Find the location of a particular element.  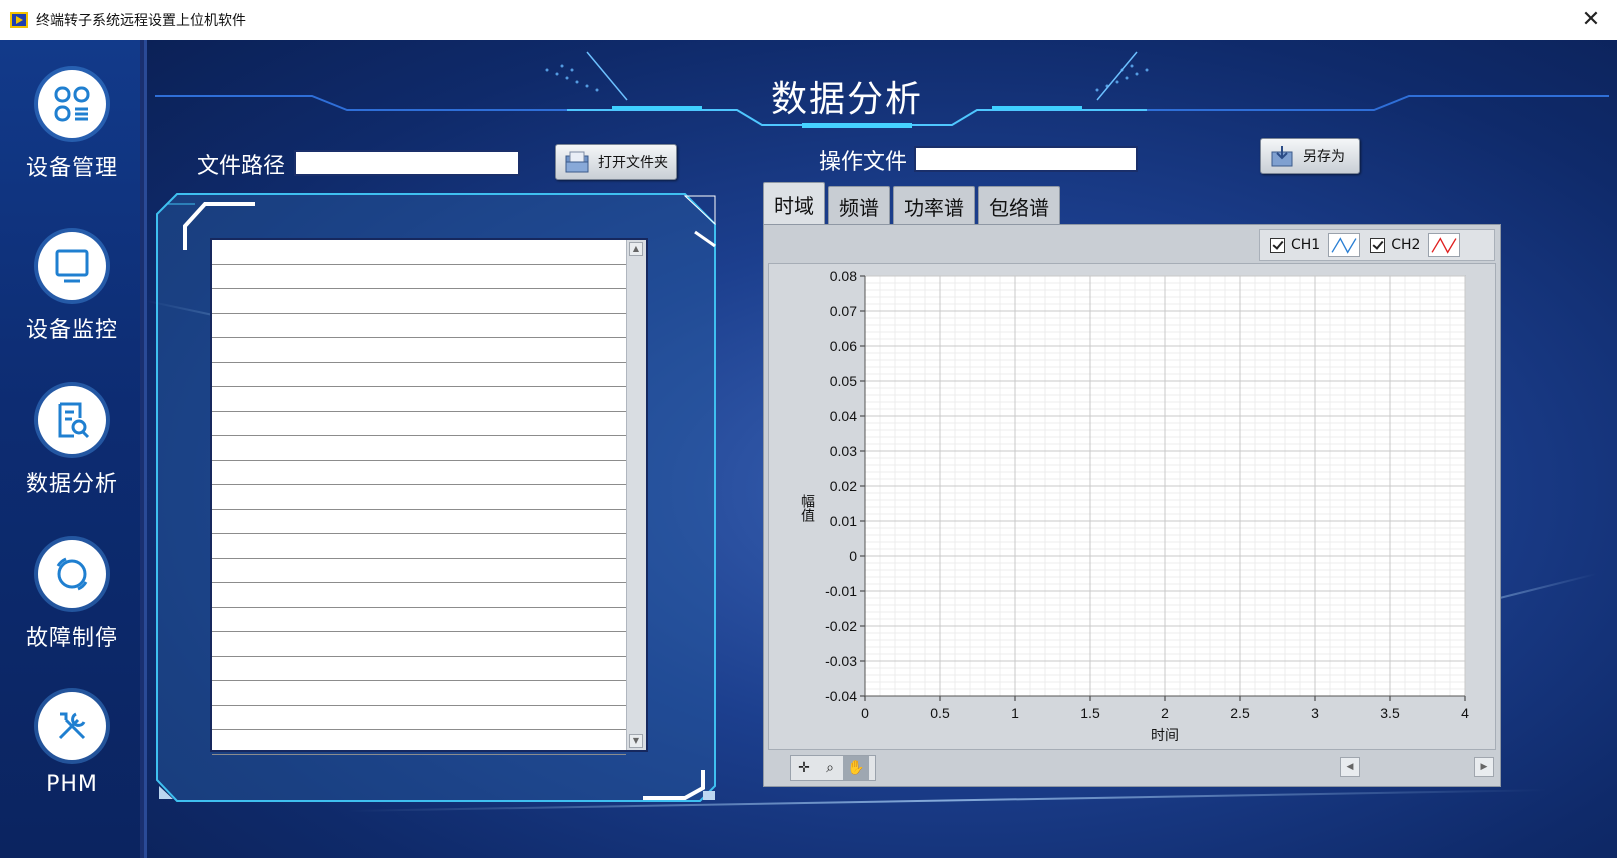

folder-icon is located at coordinates (577, 162).